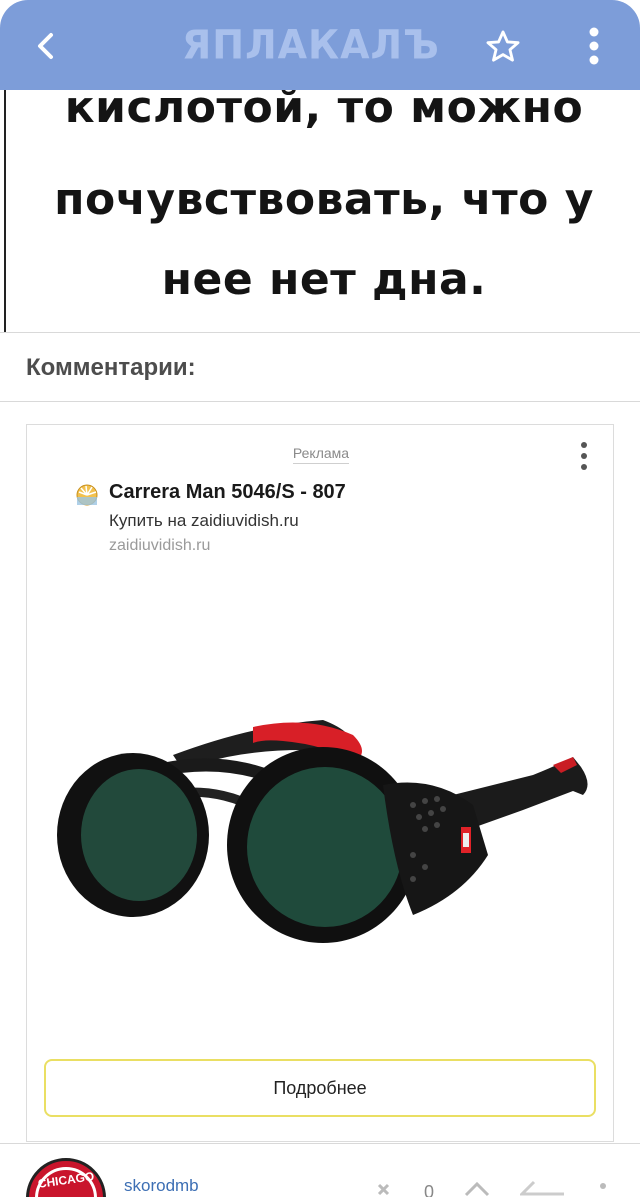 The height and width of the screenshot is (1197, 640). I want to click on back-button, so click(46, 46).